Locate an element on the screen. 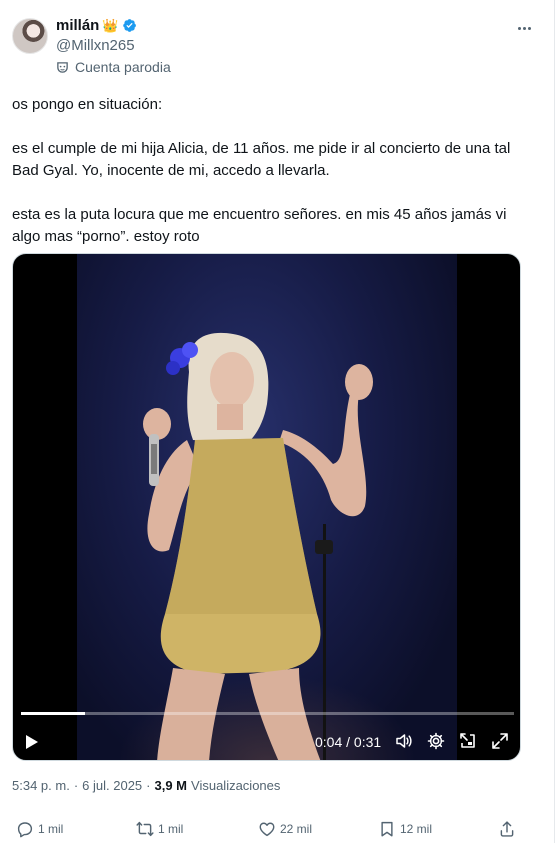 The width and height of the screenshot is (560, 843). more-icon is located at coordinates (524, 28).